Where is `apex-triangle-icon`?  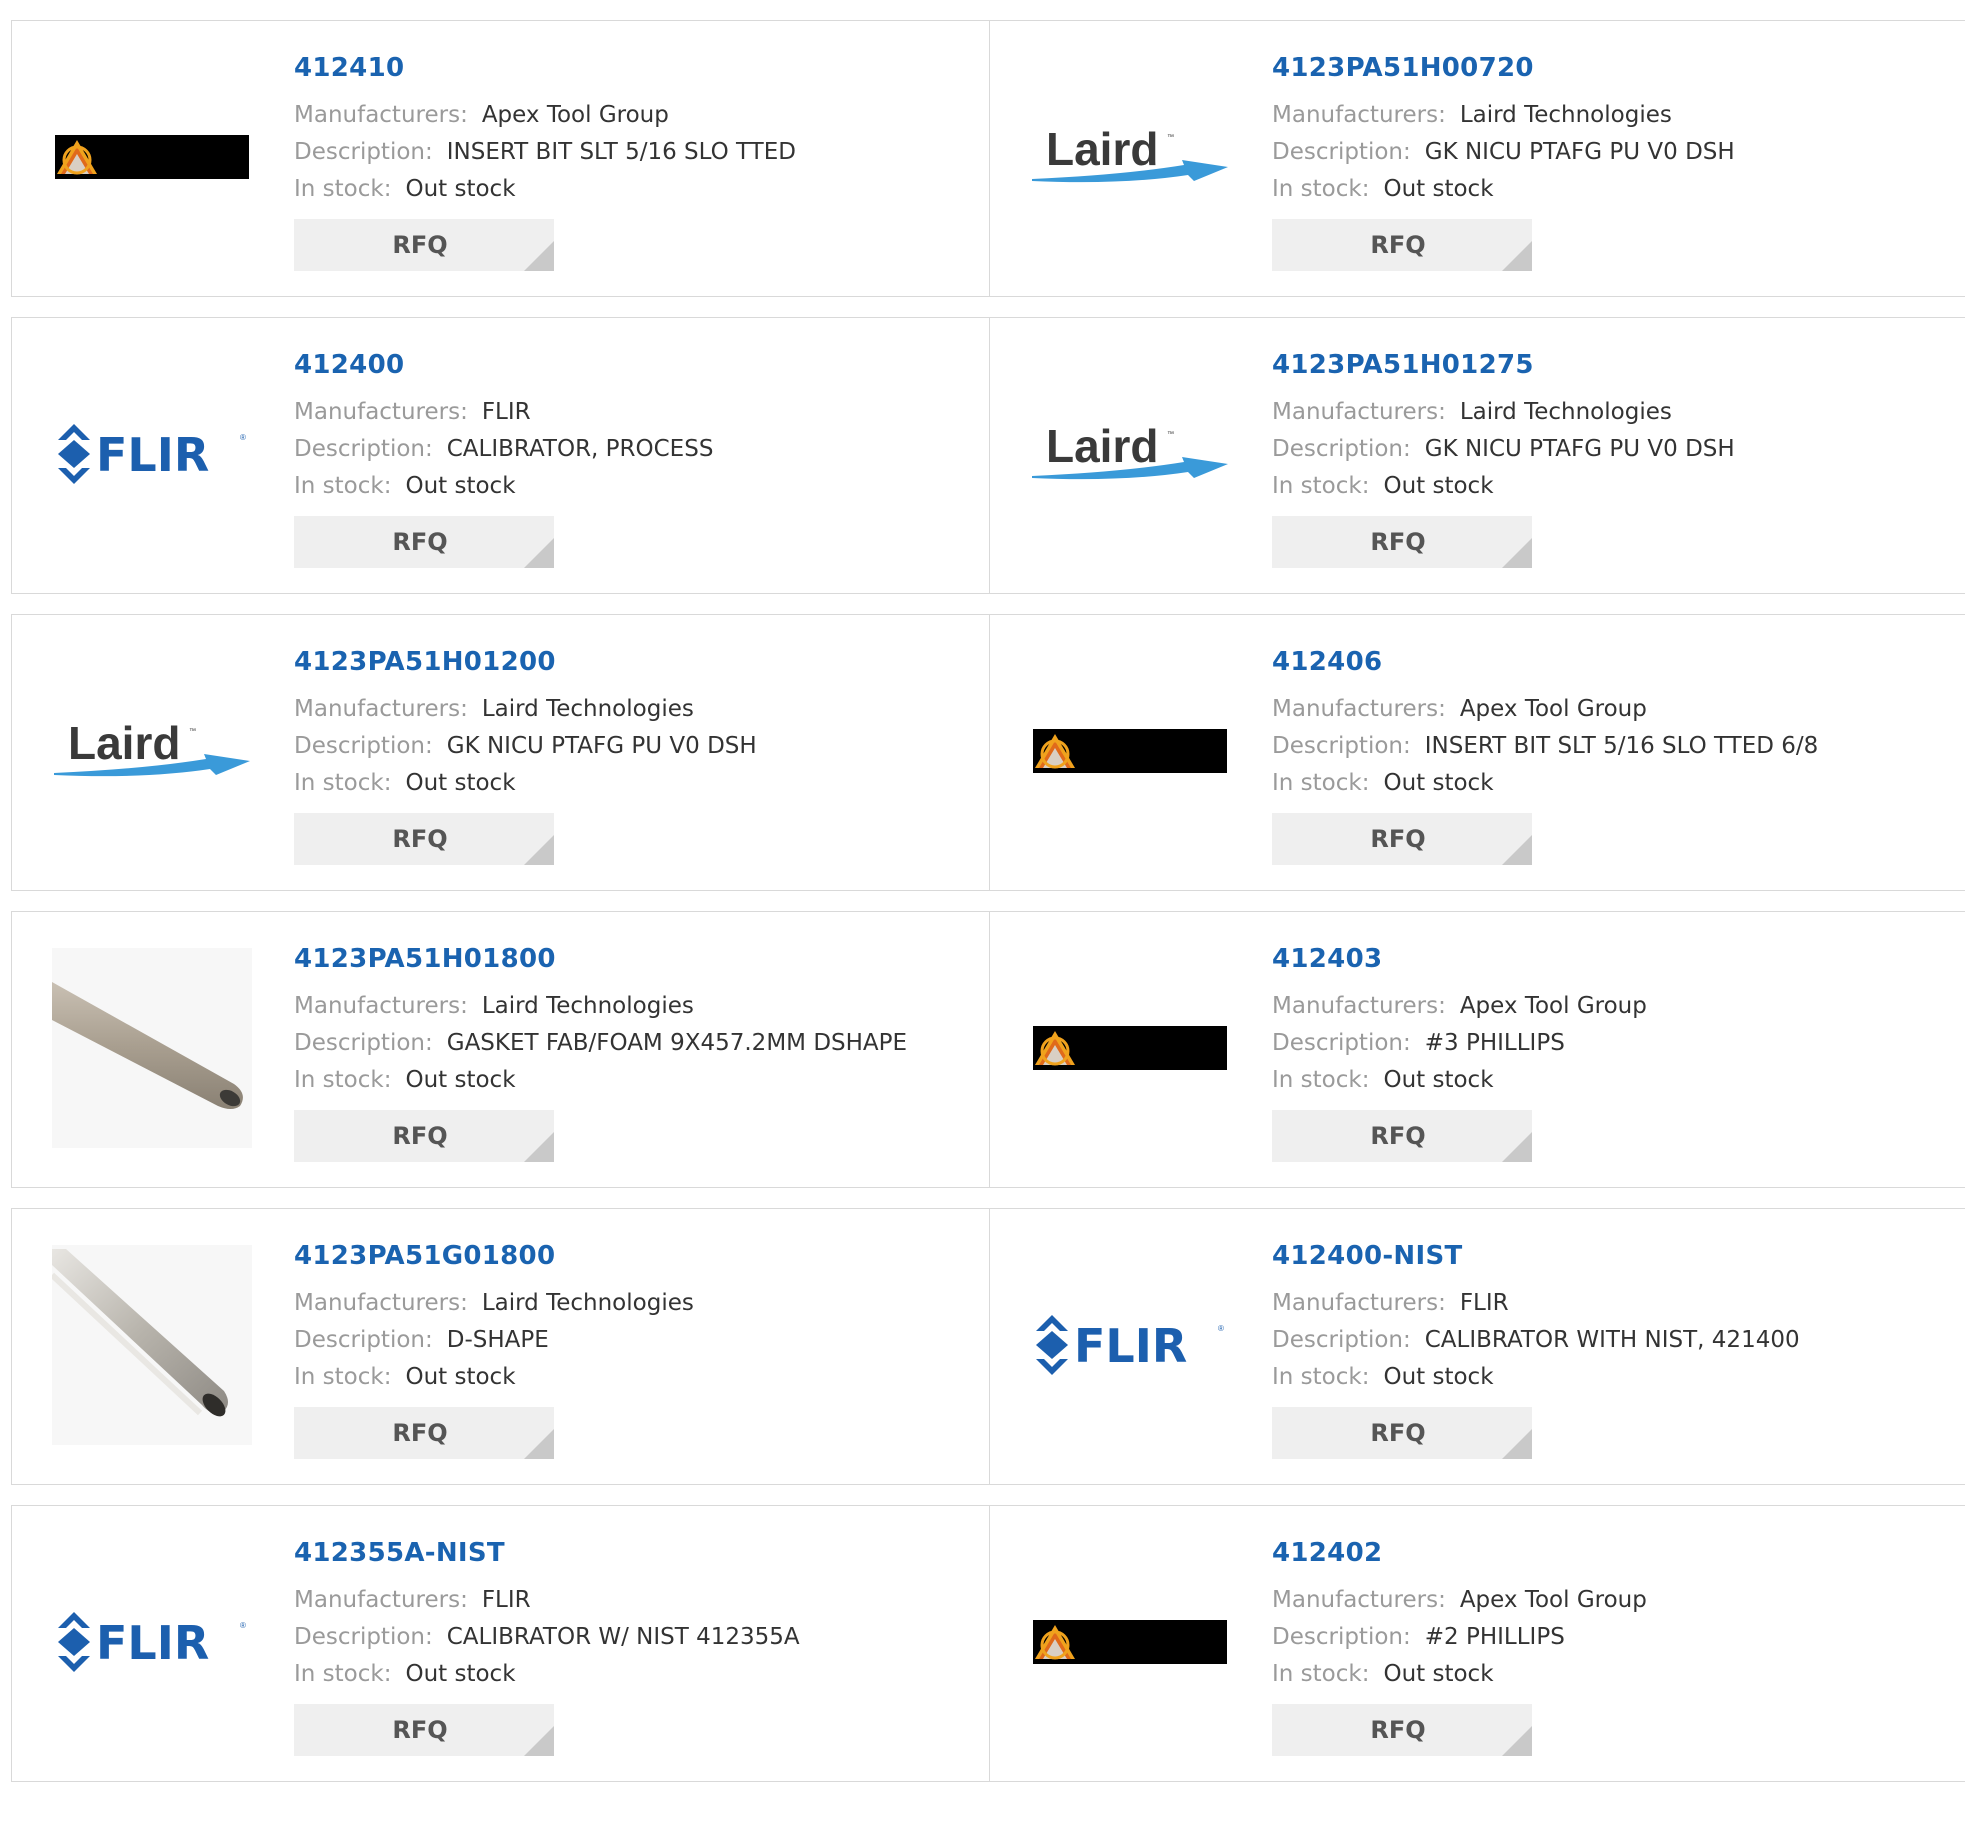
apex-triangle-icon is located at coordinates (77, 157).